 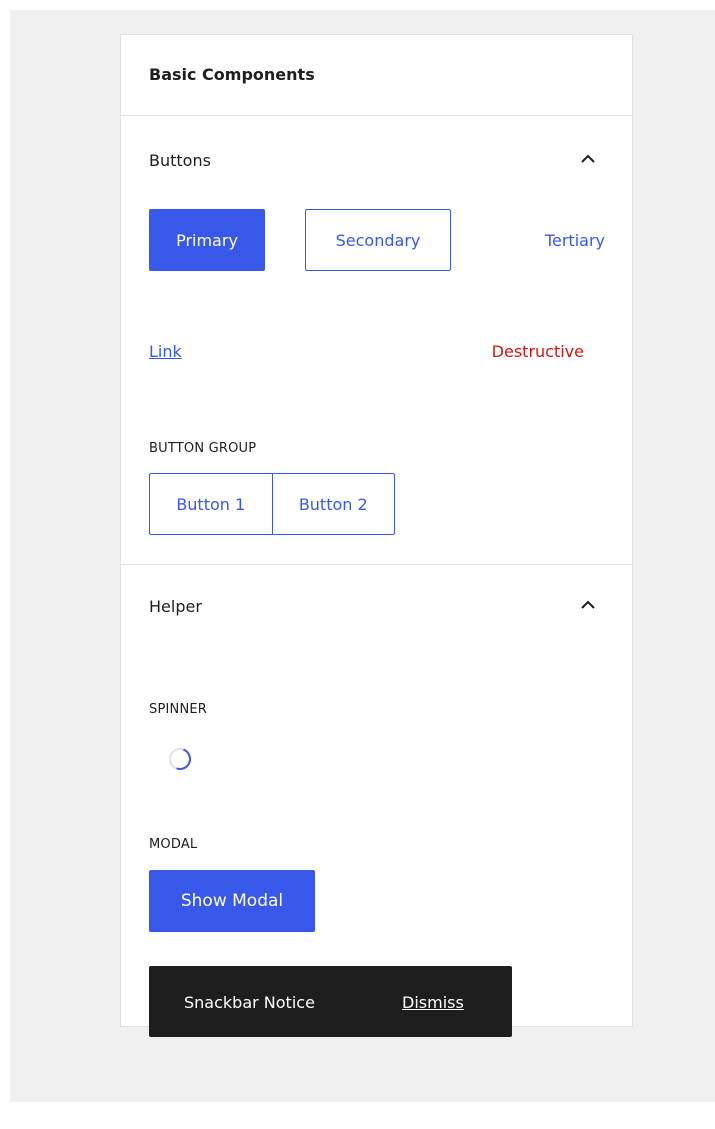 I want to click on secondary-button: Secondary, so click(x=378, y=240).